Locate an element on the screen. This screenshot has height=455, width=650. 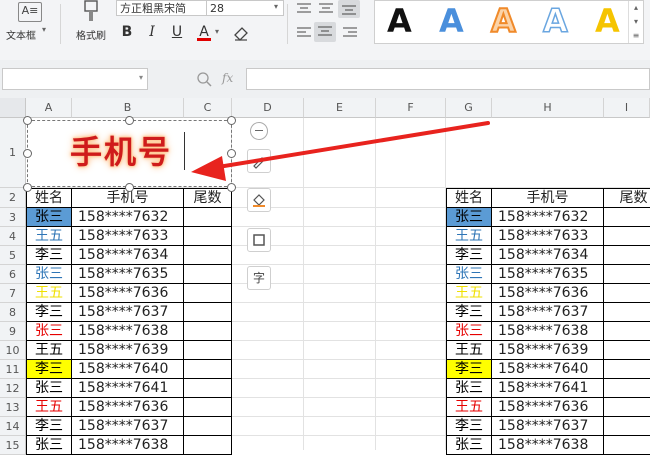
align-middle-icon is located at coordinates (326, 9).